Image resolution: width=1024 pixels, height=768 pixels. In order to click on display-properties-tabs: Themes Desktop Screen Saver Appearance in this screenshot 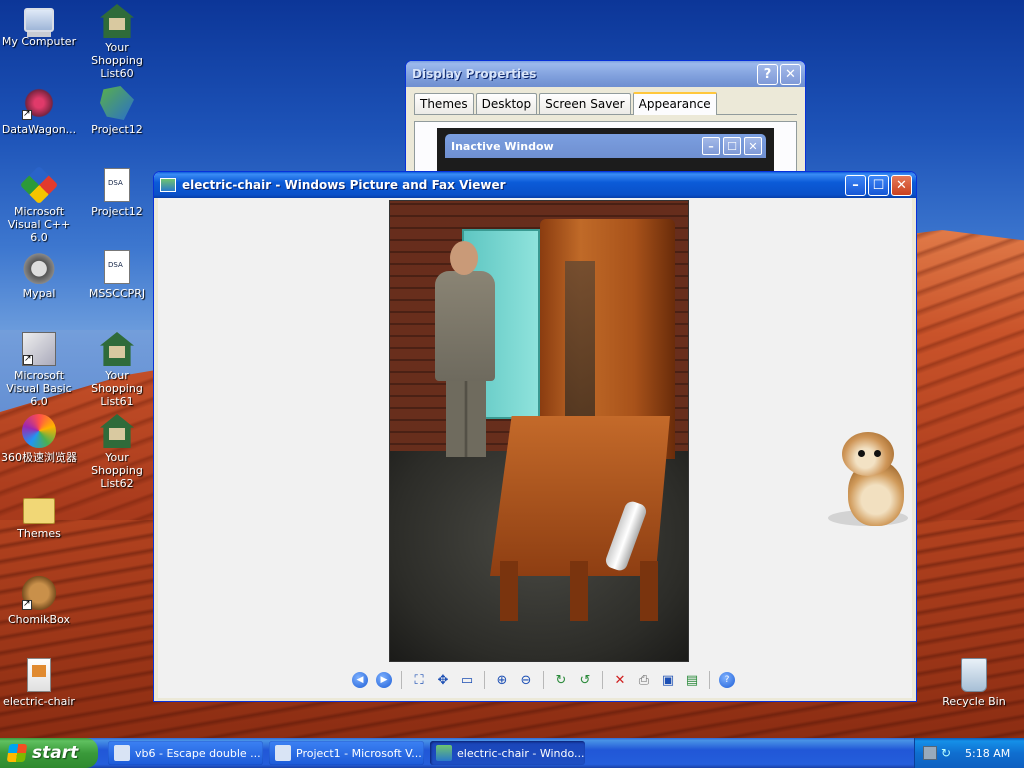, I will do `click(605, 103)`.